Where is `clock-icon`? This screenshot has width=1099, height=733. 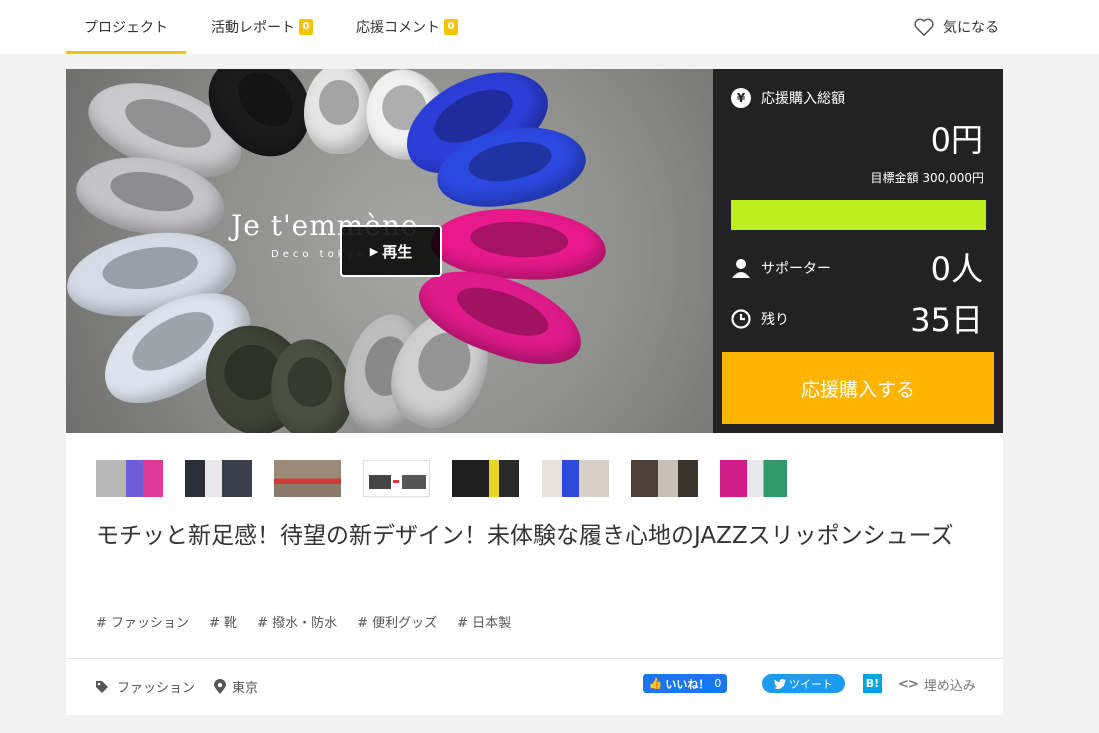 clock-icon is located at coordinates (741, 319).